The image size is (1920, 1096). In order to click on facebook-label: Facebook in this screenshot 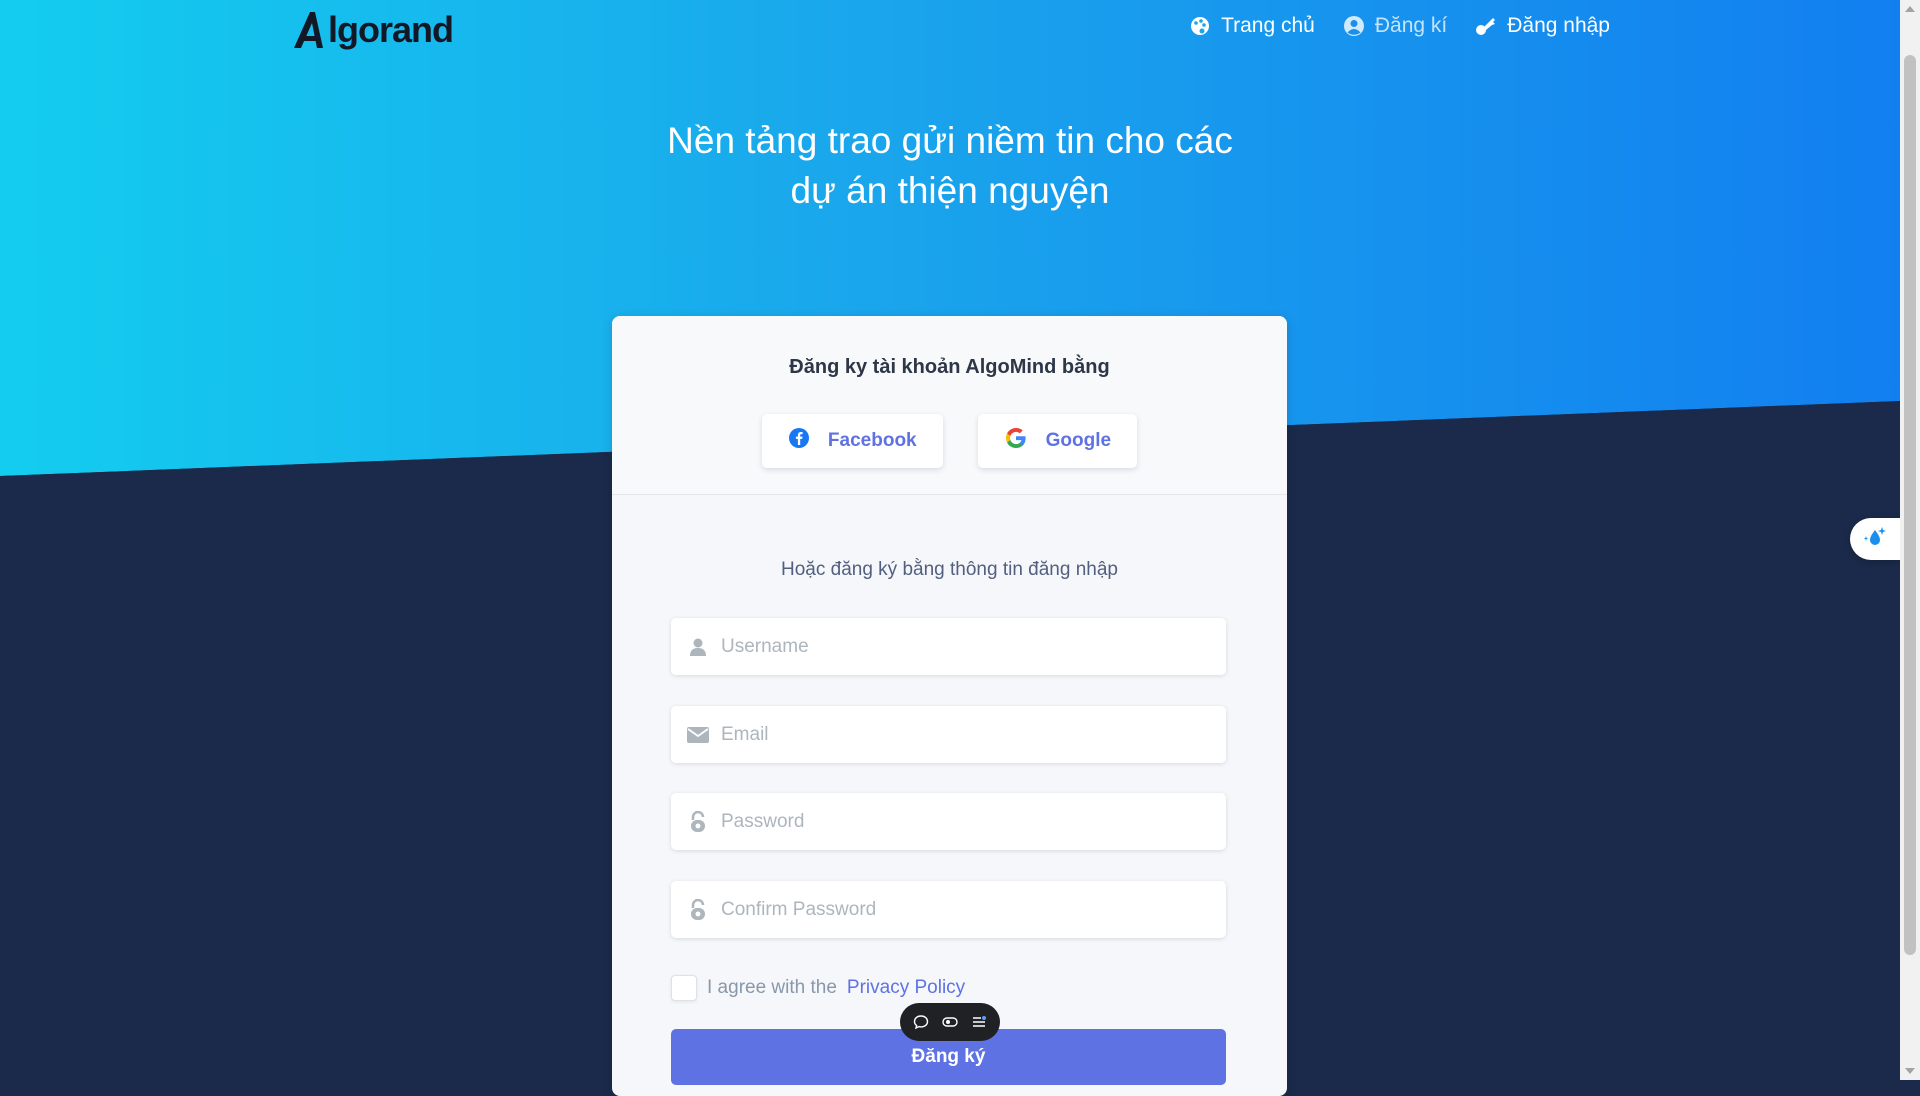, I will do `click(872, 440)`.